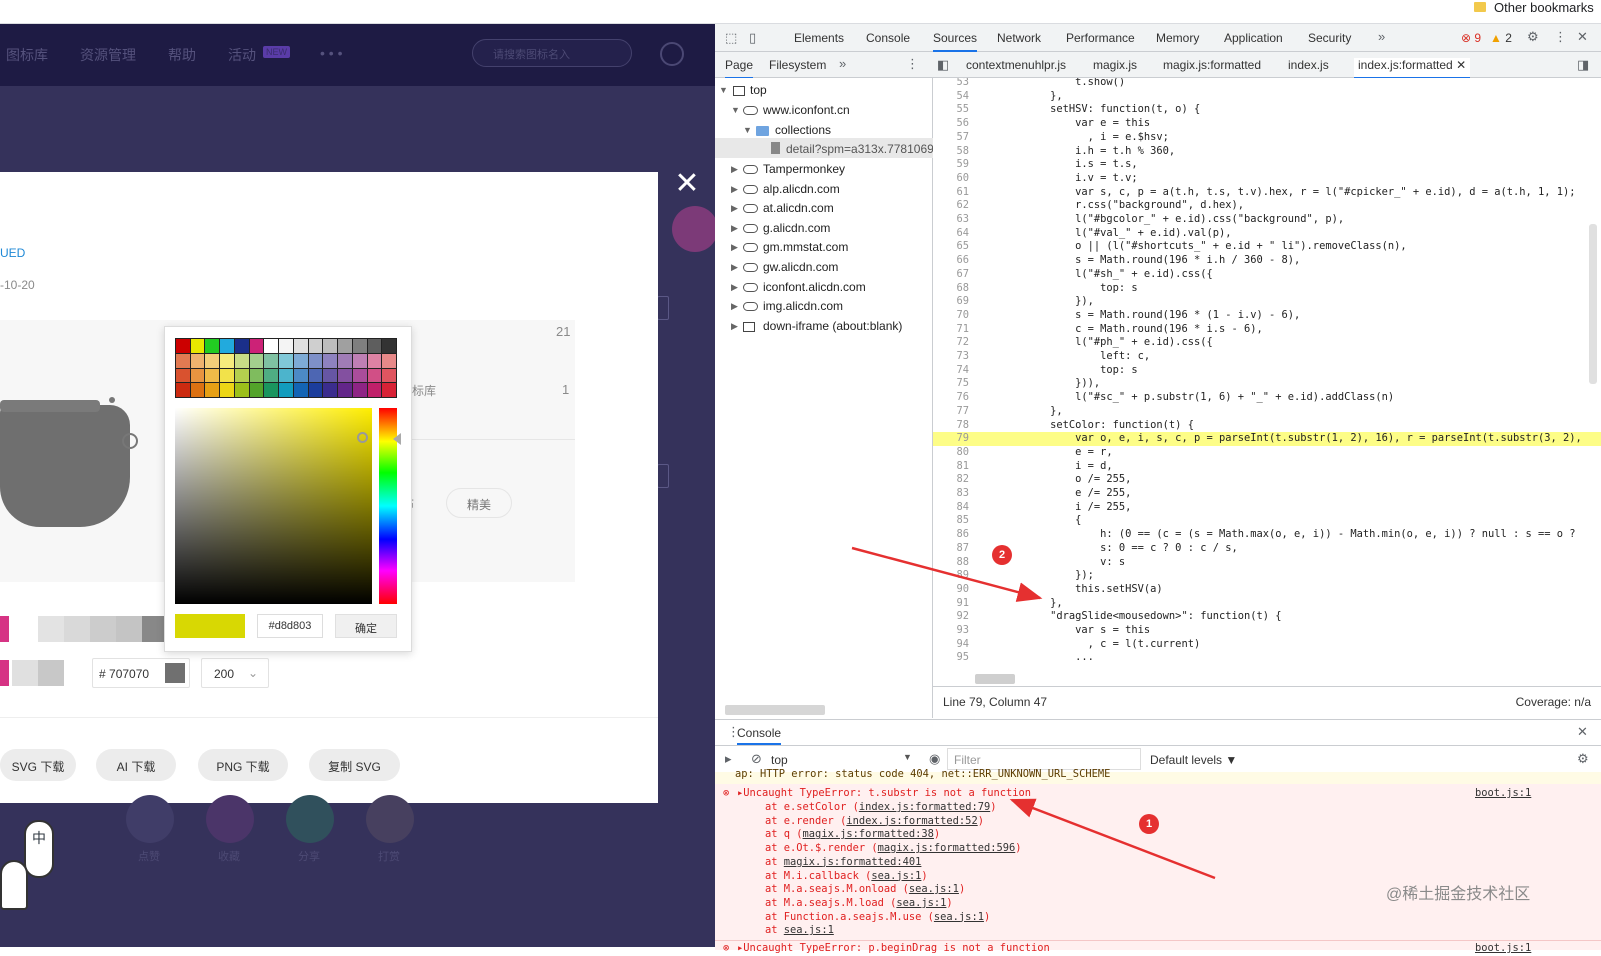 The image size is (1601, 956). Describe the element at coordinates (995, 679) in the screenshot. I see `editor-hscroll` at that location.